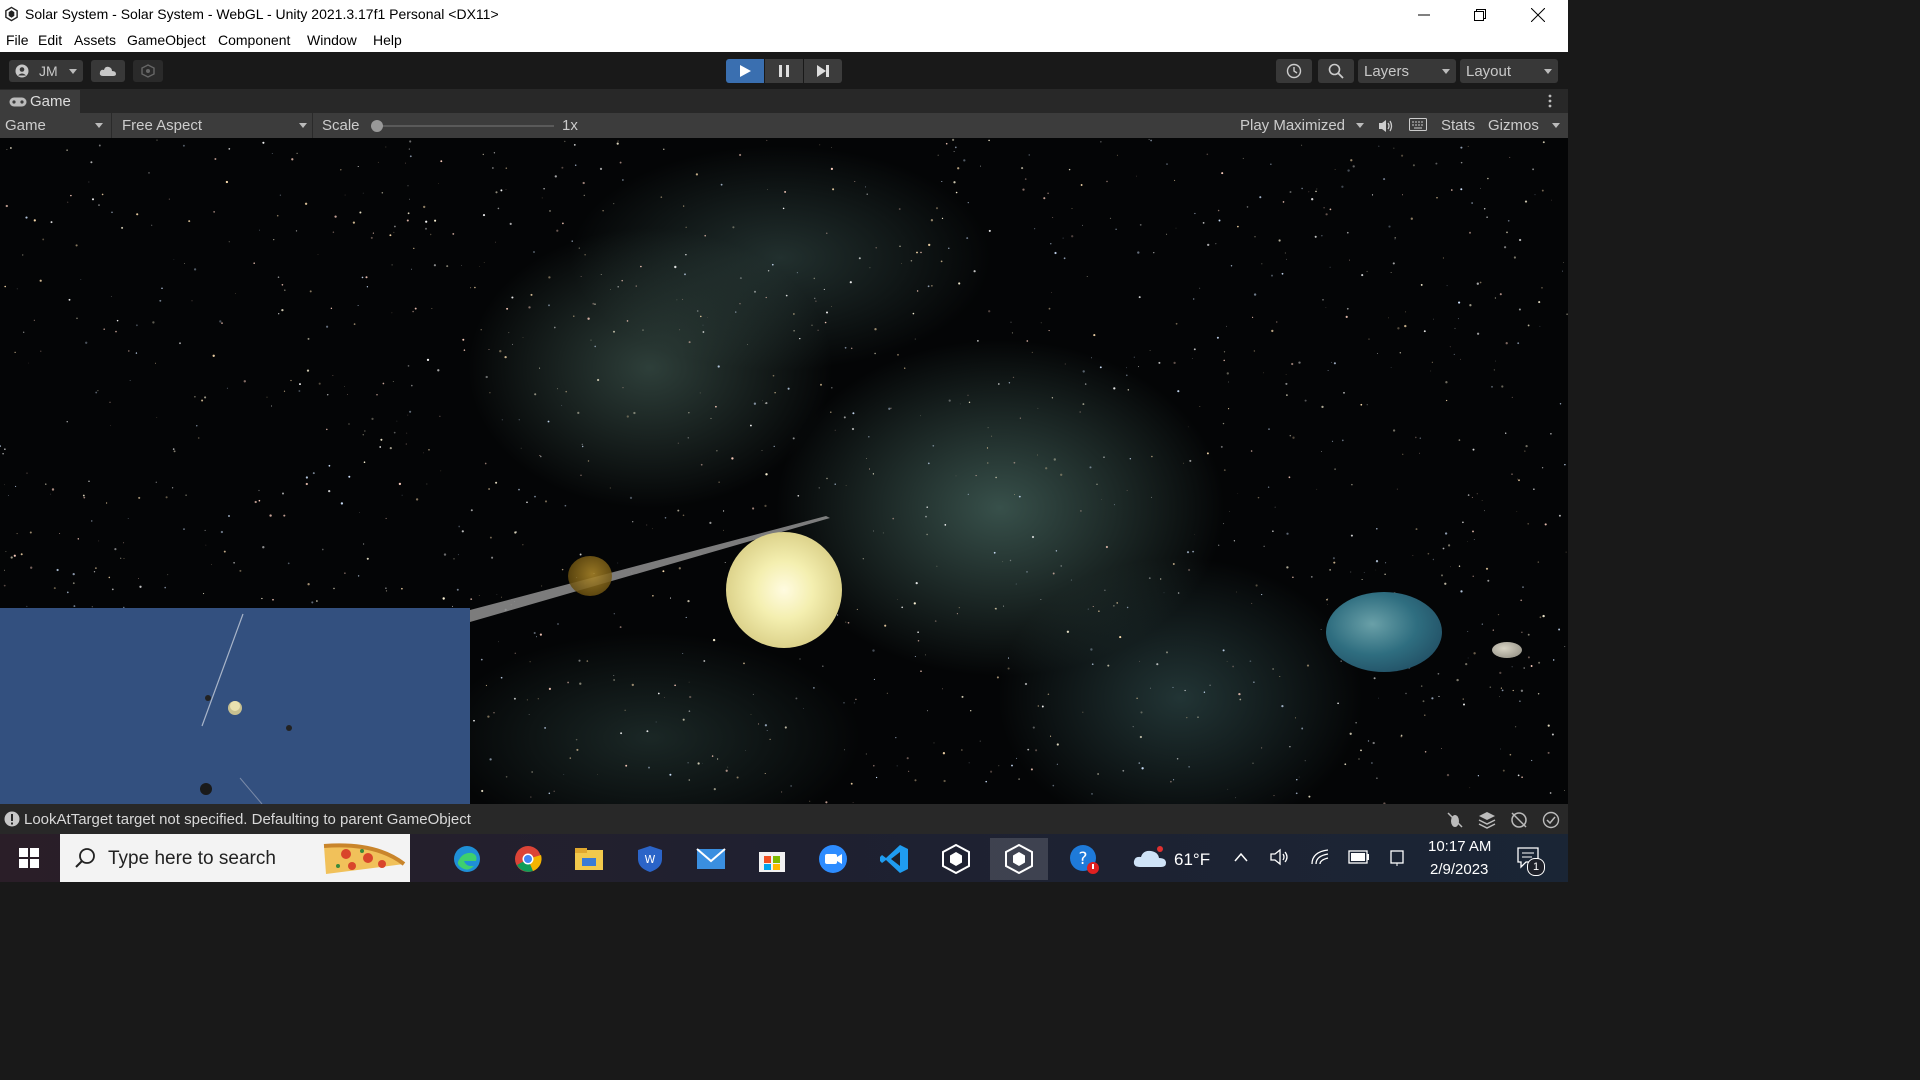 This screenshot has height=1080, width=1920. I want to click on more-menu-button, so click(1550, 101).